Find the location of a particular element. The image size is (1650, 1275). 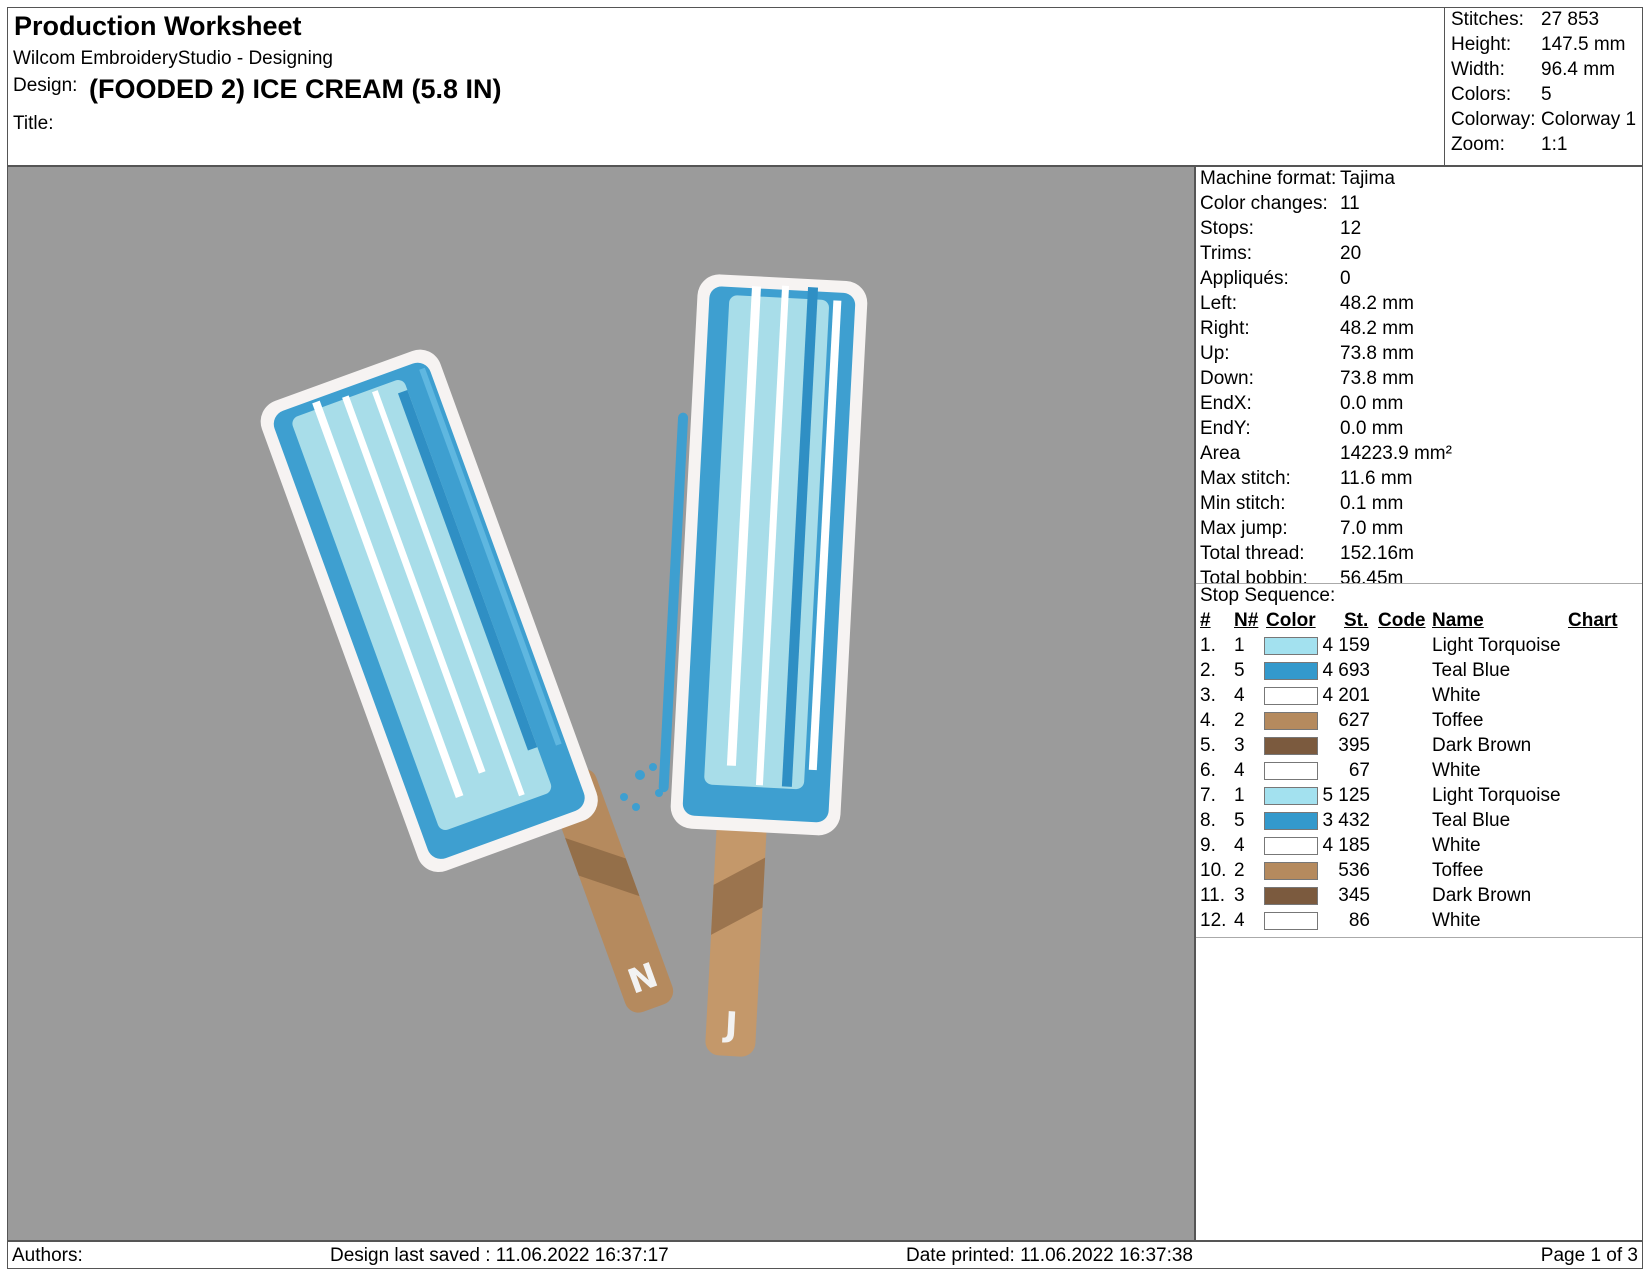

stop-index: 11. is located at coordinates (1213, 895).